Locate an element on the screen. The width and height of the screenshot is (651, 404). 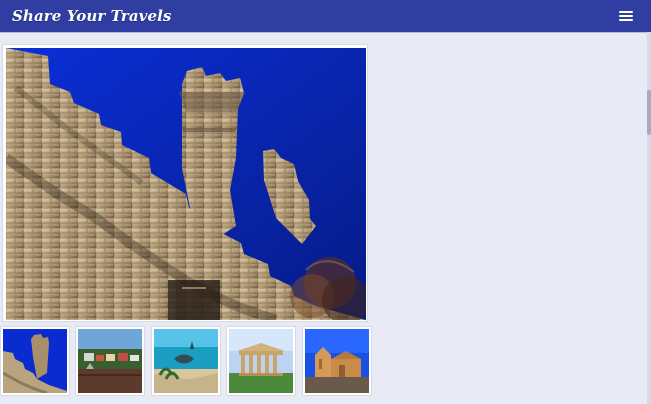
thumbnail-greek-temple is located at coordinates (261, 361).